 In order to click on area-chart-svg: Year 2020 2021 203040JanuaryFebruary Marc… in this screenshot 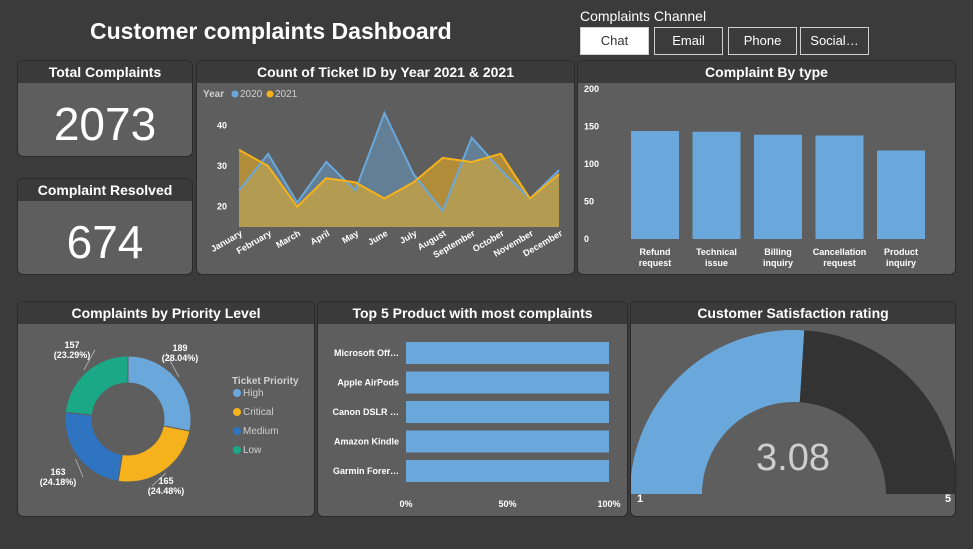, I will do `click(383, 174)`.